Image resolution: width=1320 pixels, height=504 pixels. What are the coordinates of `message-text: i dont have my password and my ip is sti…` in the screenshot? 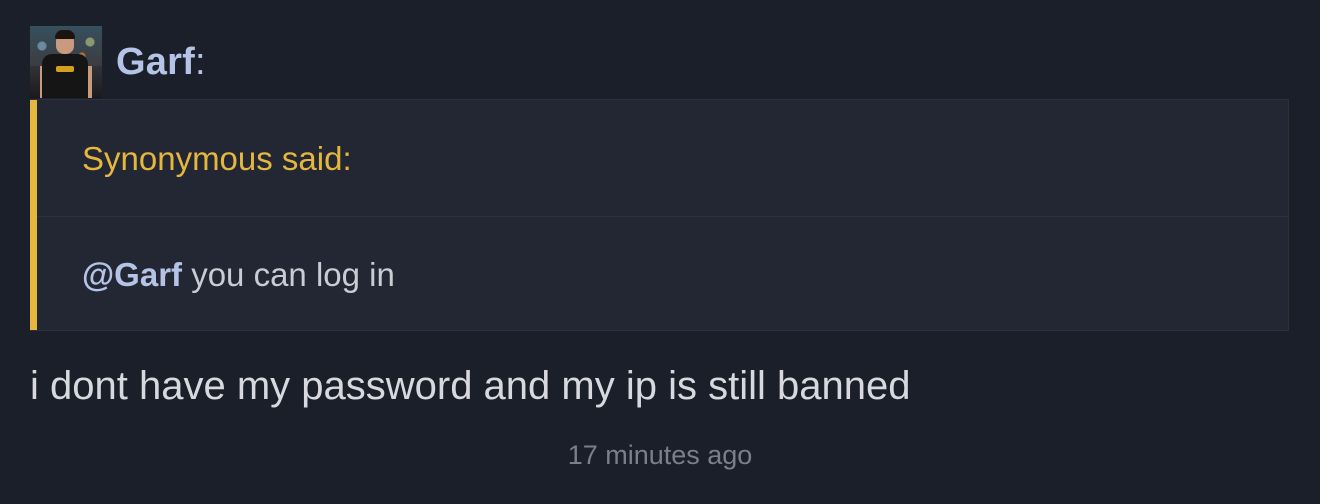 It's located at (470, 386).